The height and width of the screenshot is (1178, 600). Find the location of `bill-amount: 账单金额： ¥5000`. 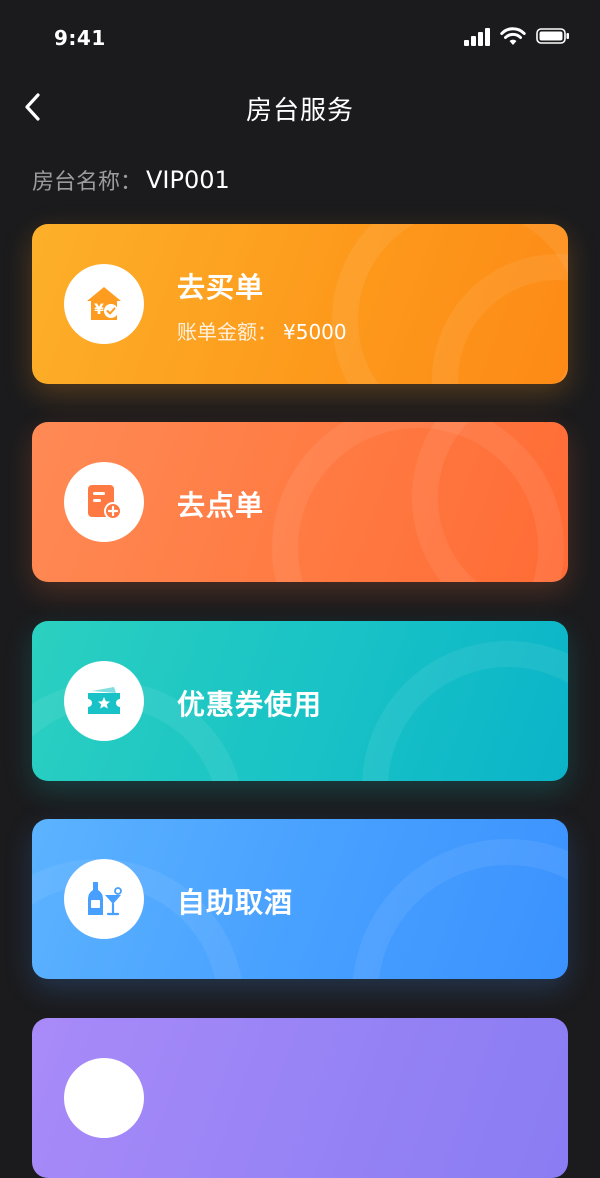

bill-amount: 账单金额： ¥5000 is located at coordinates (262, 330).